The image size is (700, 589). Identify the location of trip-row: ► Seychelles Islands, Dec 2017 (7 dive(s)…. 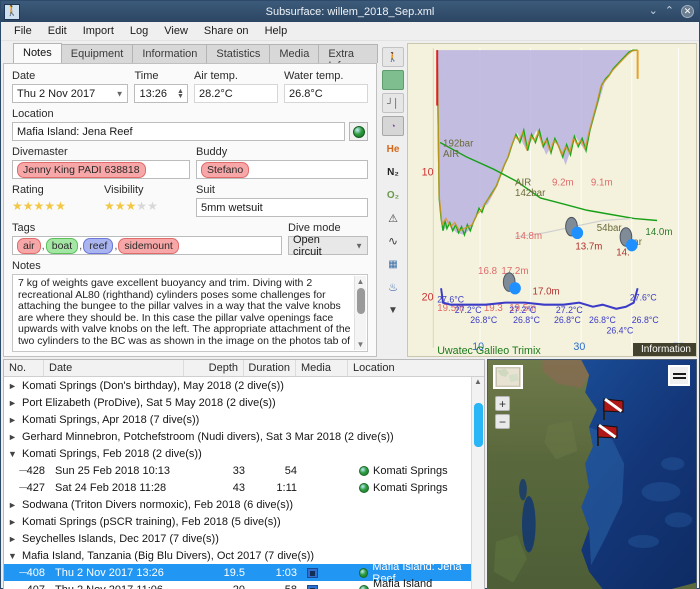
(244, 538).